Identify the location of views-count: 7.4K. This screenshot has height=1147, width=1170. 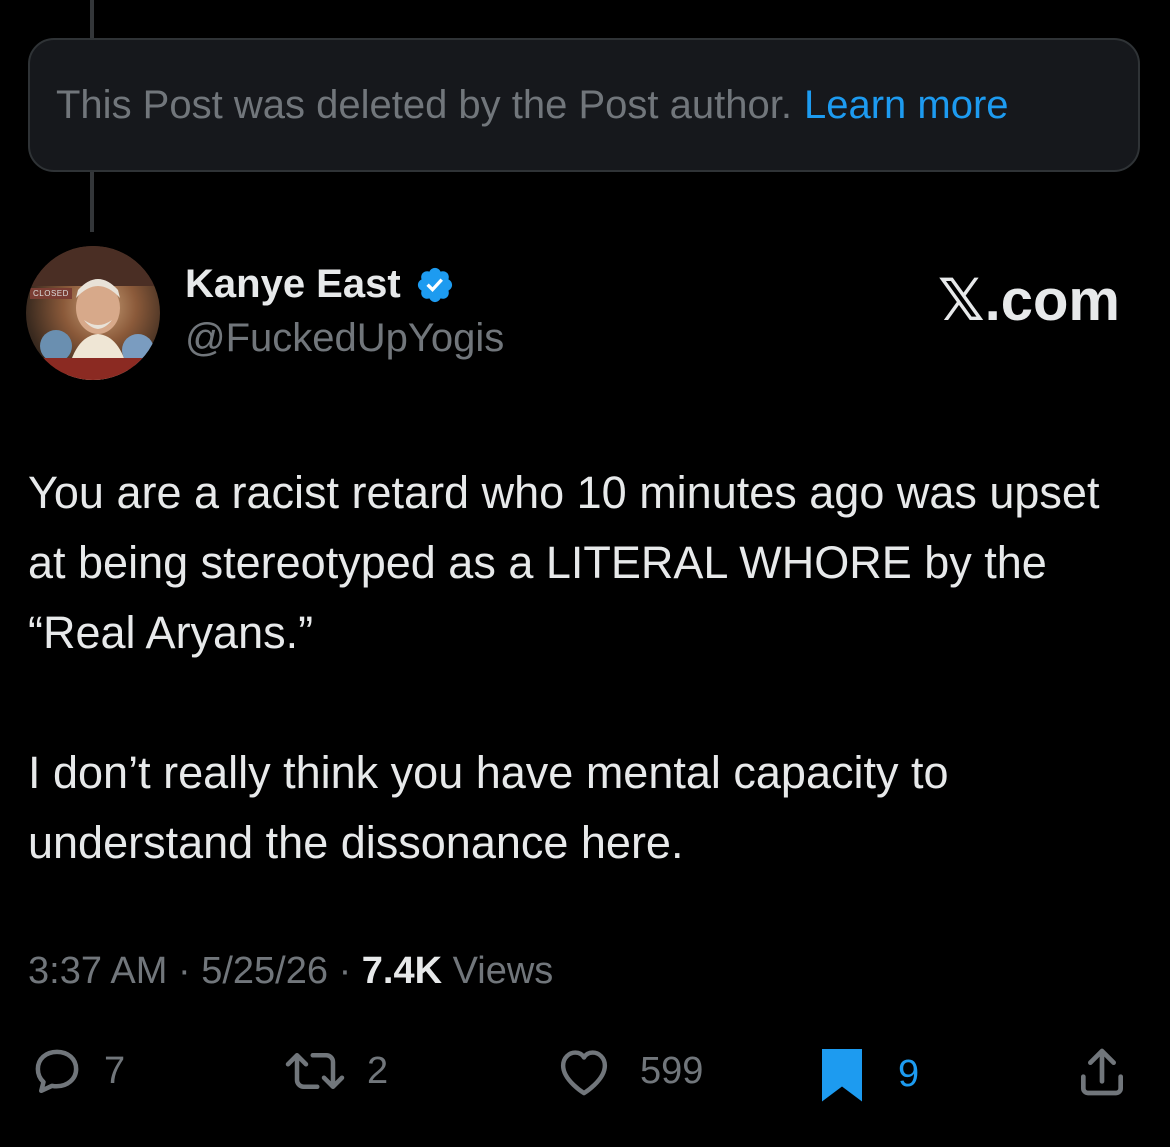
(402, 971).